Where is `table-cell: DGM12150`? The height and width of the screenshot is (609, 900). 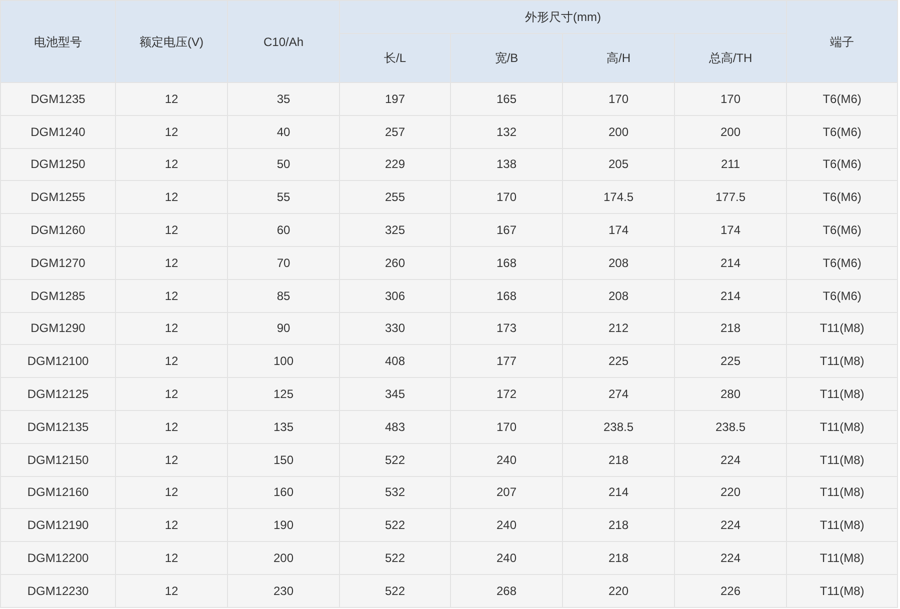 table-cell: DGM12150 is located at coordinates (58, 459).